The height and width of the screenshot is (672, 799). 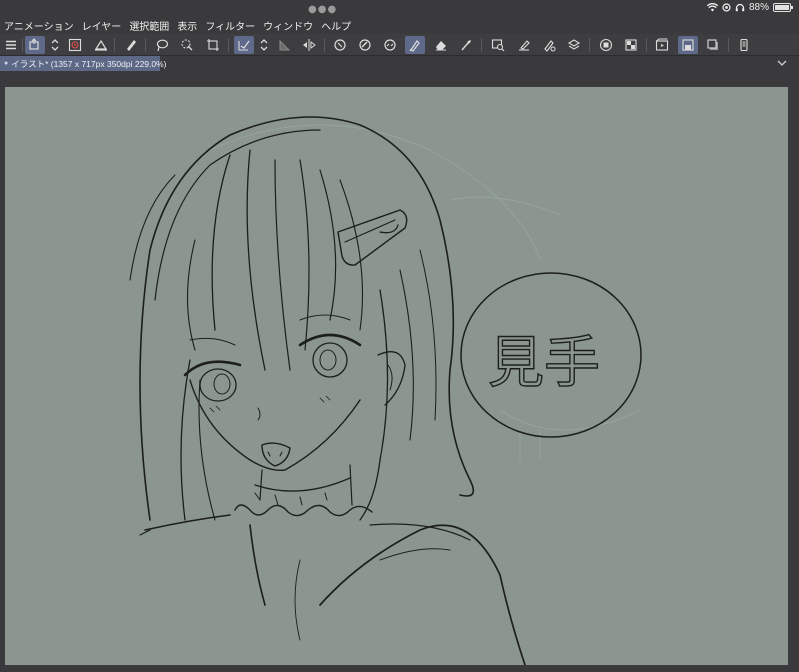 What do you see at coordinates (740, 7) in the screenshot?
I see `headphones-icon` at bounding box center [740, 7].